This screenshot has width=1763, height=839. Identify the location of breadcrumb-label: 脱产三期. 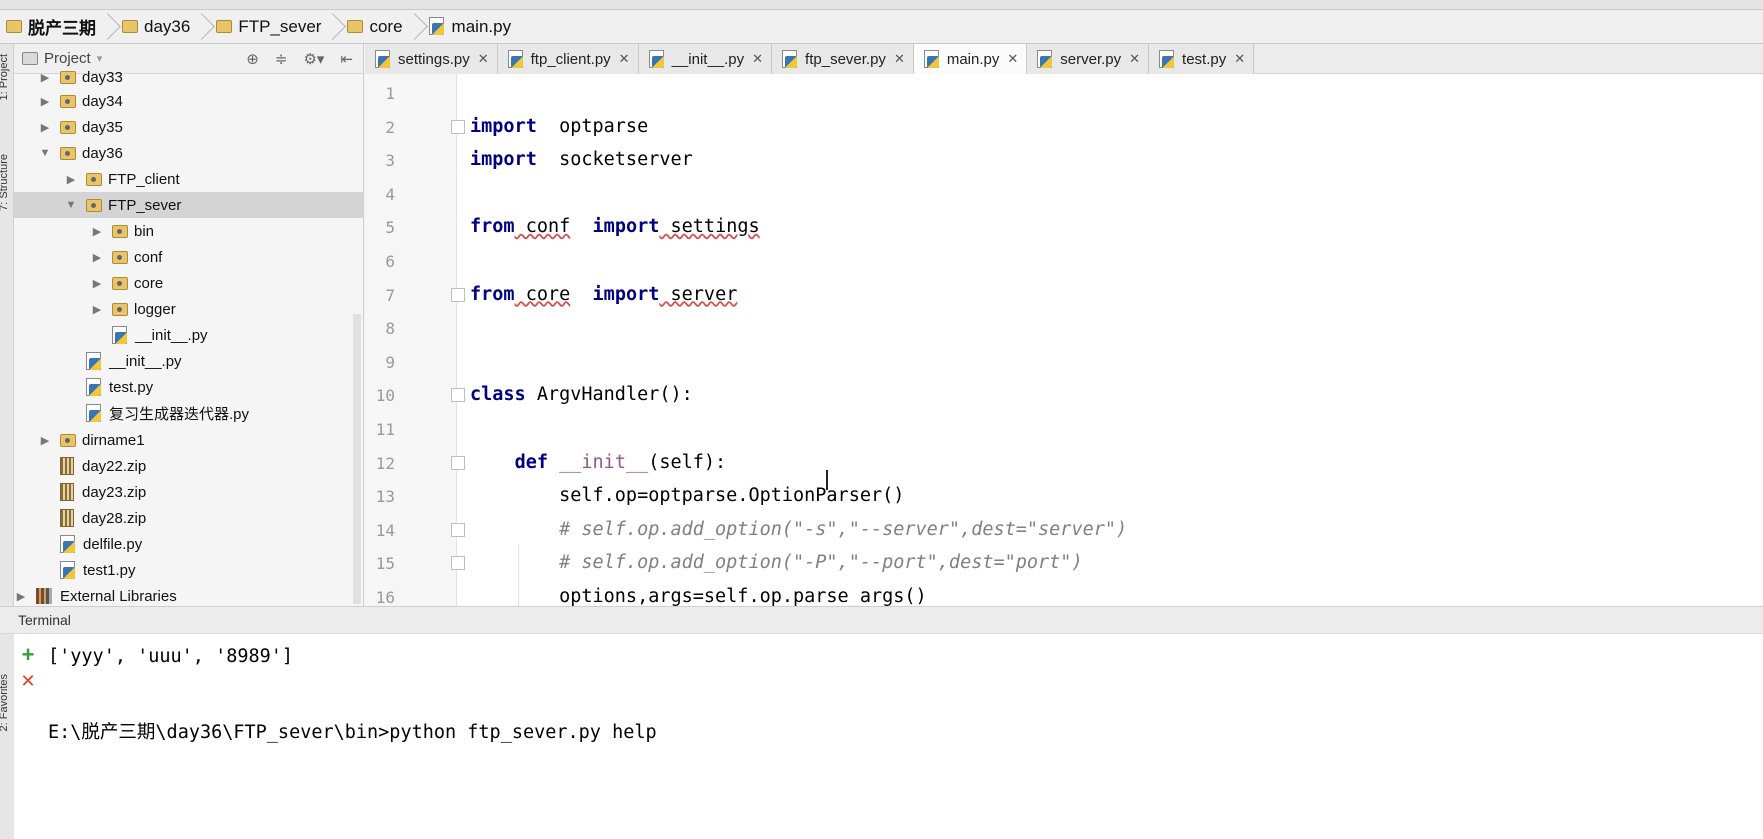
(62, 28).